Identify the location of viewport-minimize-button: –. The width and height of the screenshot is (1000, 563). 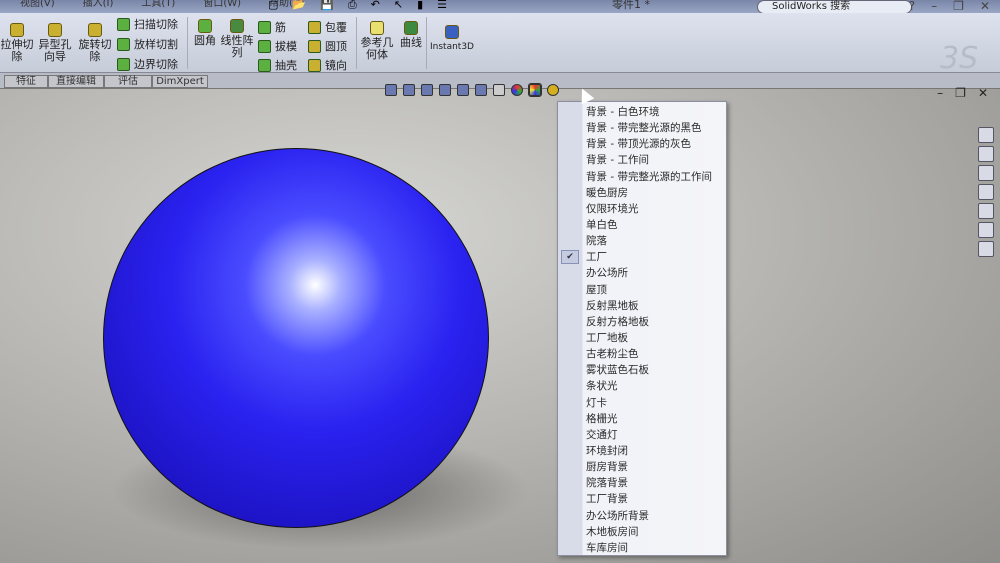
(940, 93).